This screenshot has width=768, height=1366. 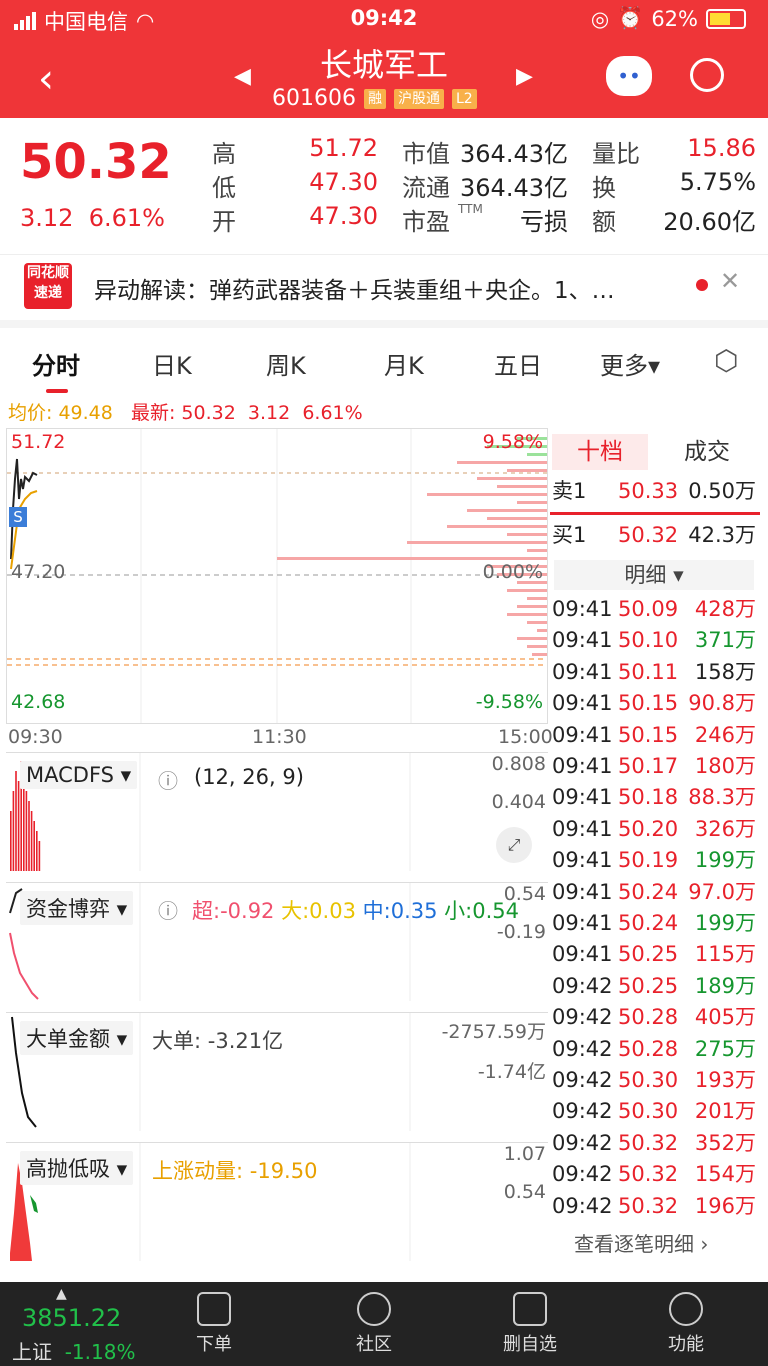 What do you see at coordinates (224, 154) in the screenshot?
I see `quote-label: 高` at bounding box center [224, 154].